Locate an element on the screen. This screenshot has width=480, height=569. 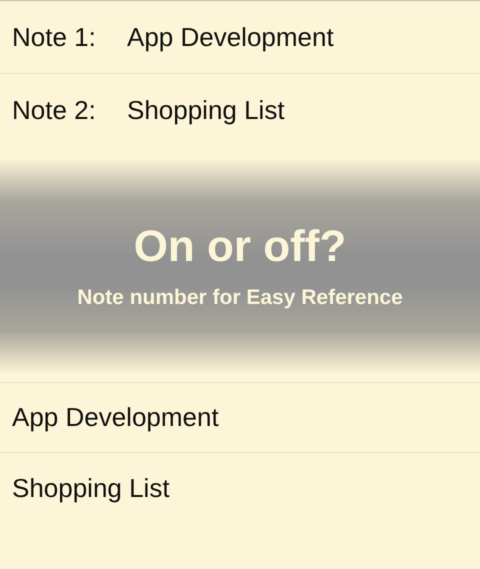
banner-title: On or off? is located at coordinates (240, 246).